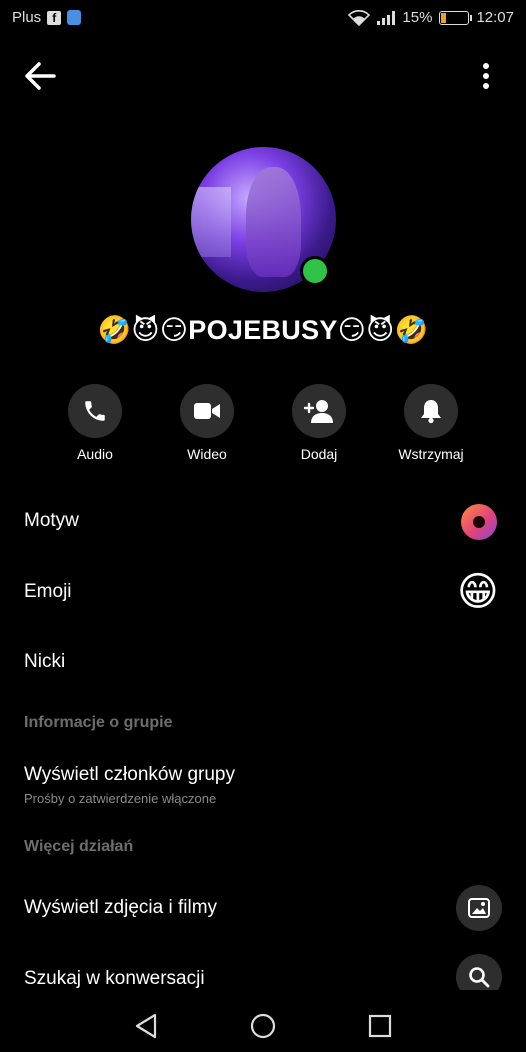  What do you see at coordinates (114, 978) in the screenshot?
I see `search-conversation-label: Szukaj w konwersacji` at bounding box center [114, 978].